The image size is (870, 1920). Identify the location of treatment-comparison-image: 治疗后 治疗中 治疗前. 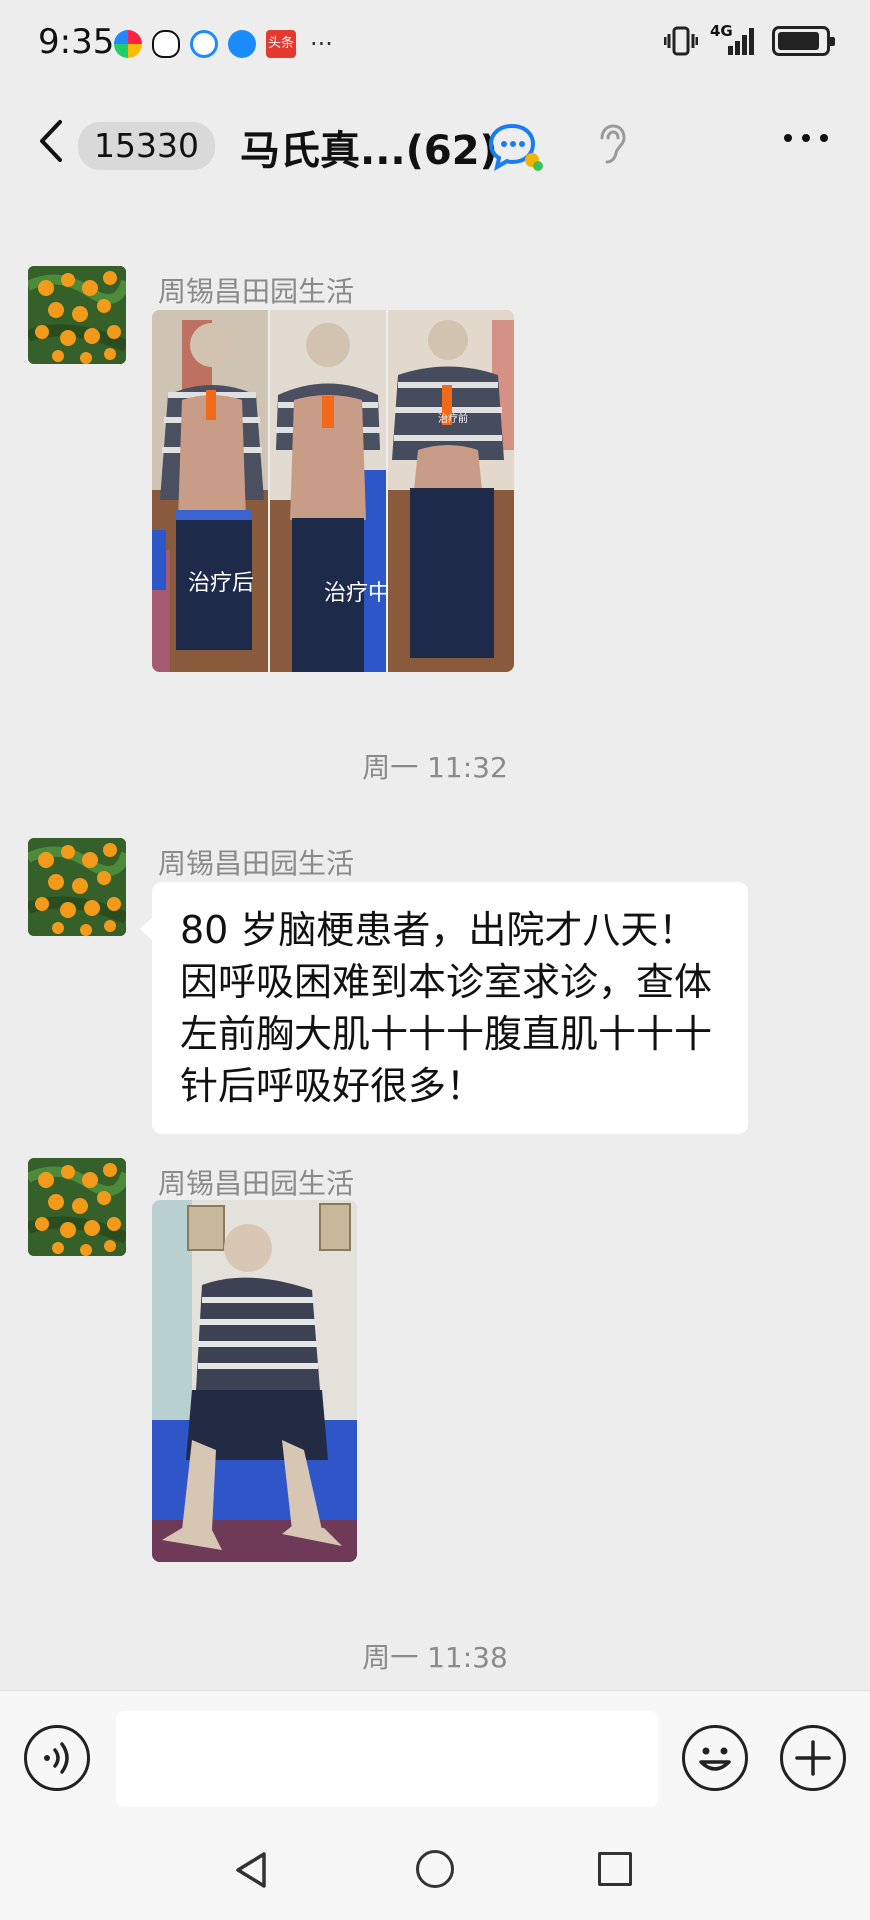
(333, 491).